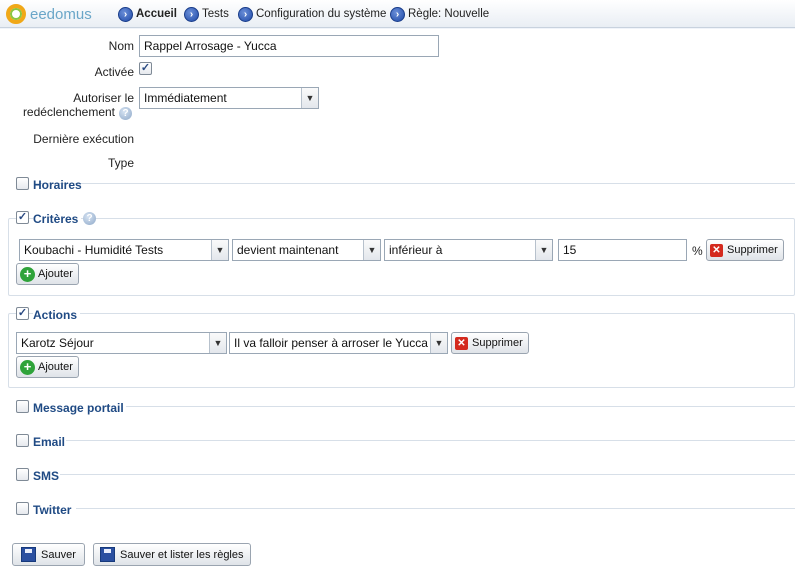 The height and width of the screenshot is (576, 795). I want to click on nav-configuration: › Configuration du système, so click(312, 14).